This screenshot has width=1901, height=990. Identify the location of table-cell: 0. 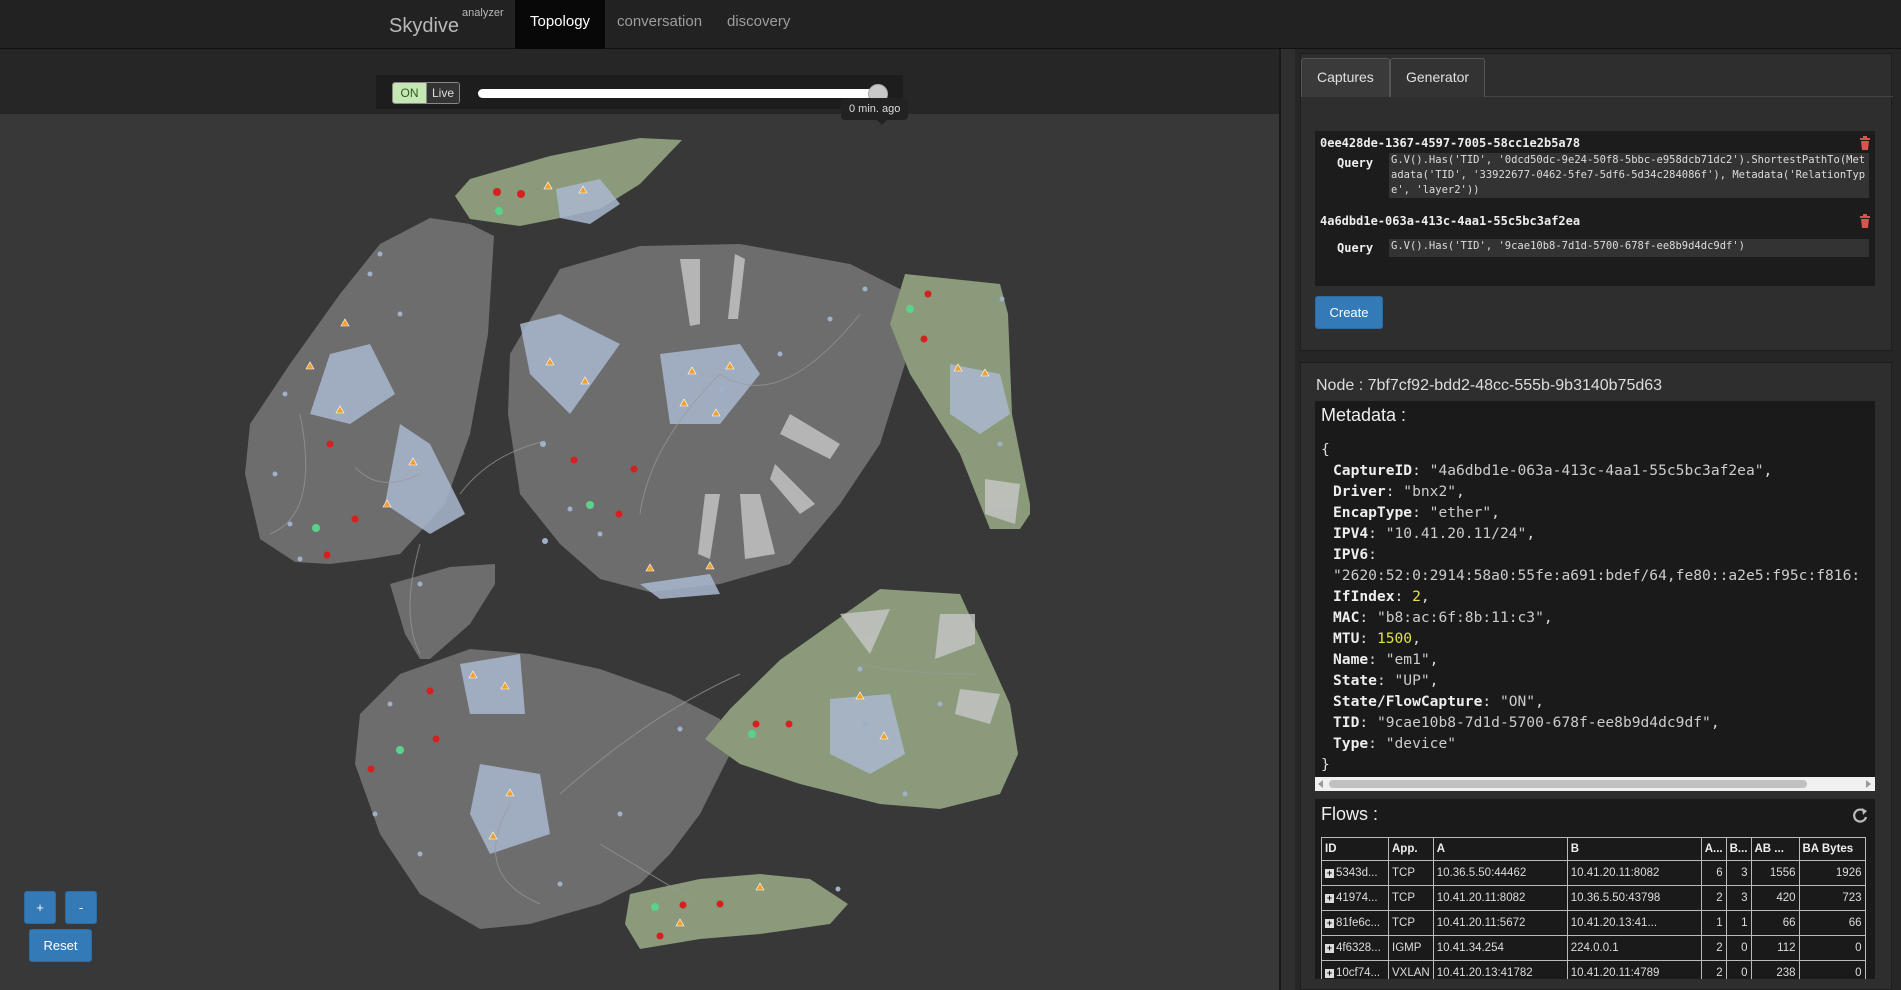
(1738, 969).